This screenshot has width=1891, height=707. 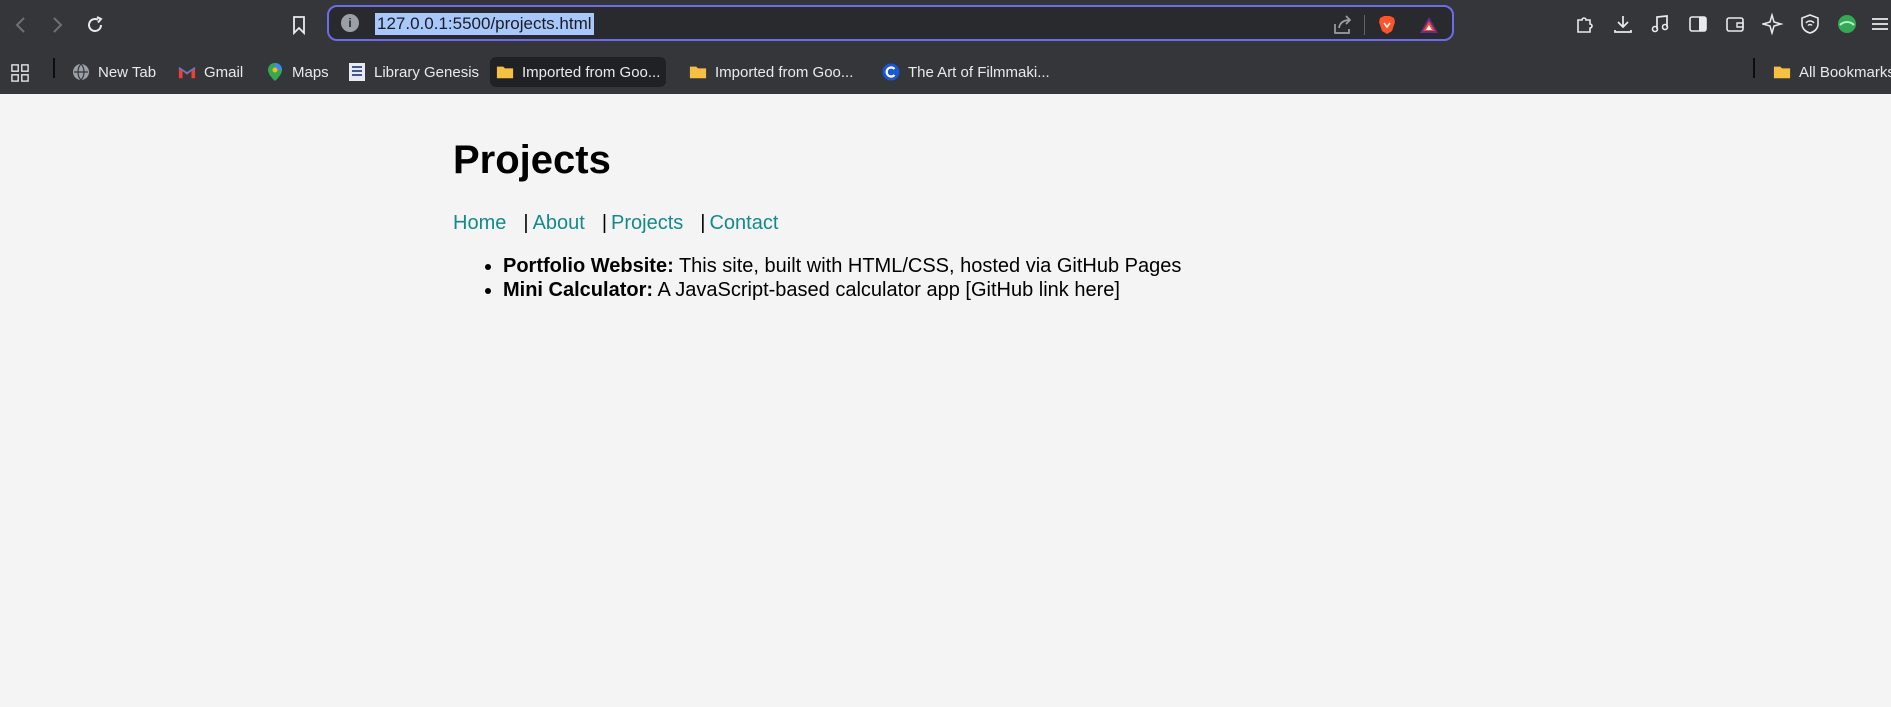 I want to click on sidebar-button, so click(x=1698, y=24).